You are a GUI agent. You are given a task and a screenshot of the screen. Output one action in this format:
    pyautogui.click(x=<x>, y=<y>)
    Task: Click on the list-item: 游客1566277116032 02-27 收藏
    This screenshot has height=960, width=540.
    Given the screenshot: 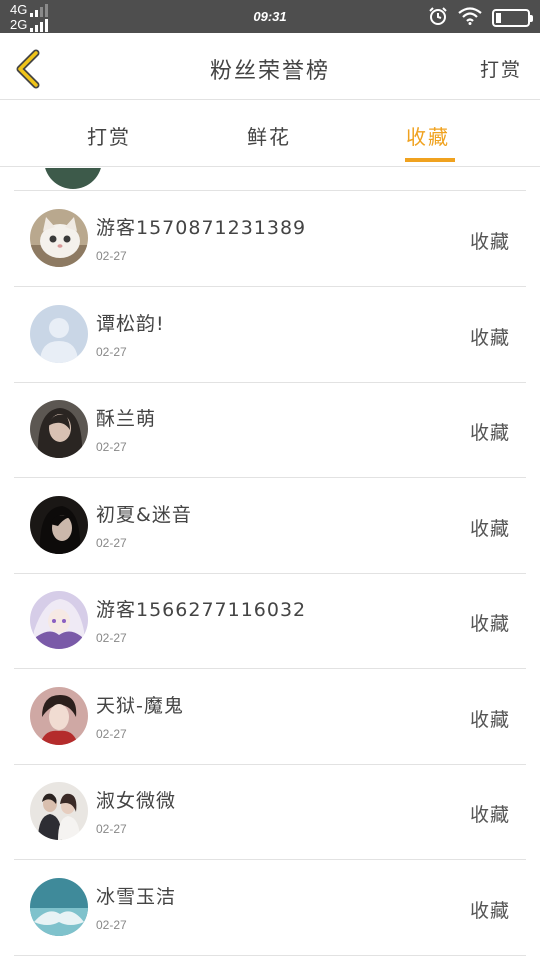 What is the action you would take?
    pyautogui.click(x=270, y=621)
    